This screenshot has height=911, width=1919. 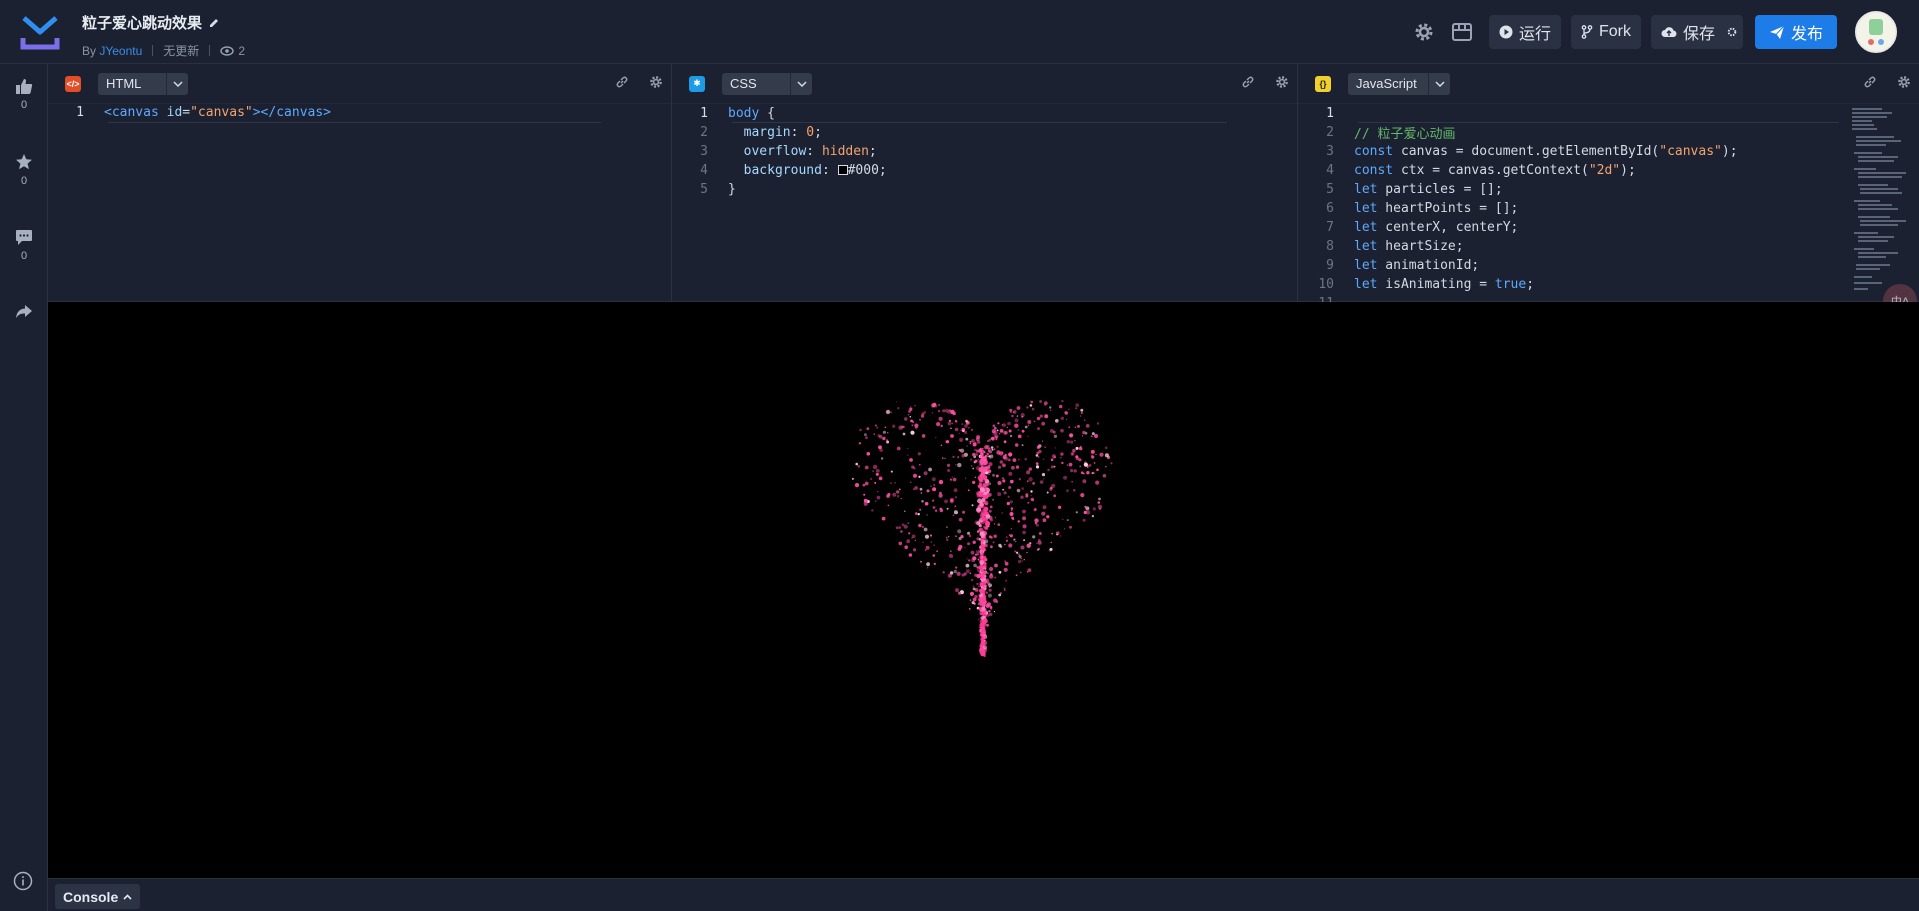 I want to click on line-number: 8, so click(x=1330, y=246).